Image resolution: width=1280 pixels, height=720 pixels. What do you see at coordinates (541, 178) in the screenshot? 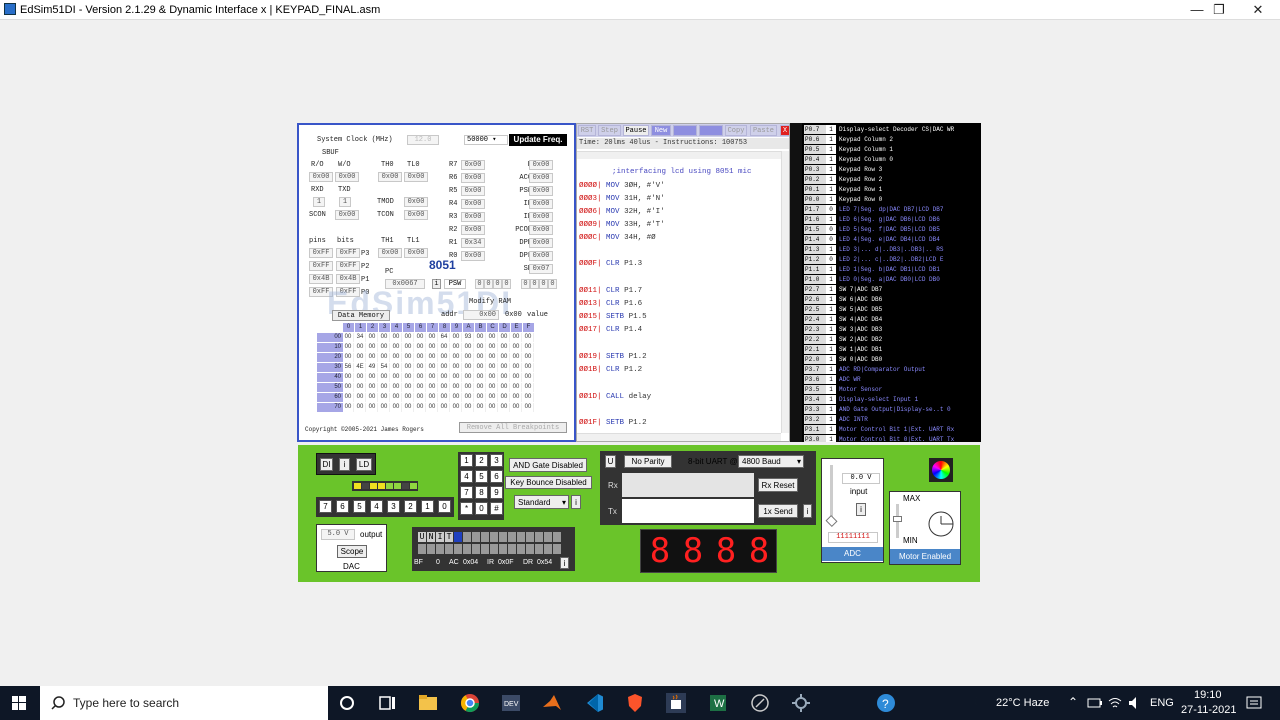
I see `sfr-value: 0x00` at bounding box center [541, 178].